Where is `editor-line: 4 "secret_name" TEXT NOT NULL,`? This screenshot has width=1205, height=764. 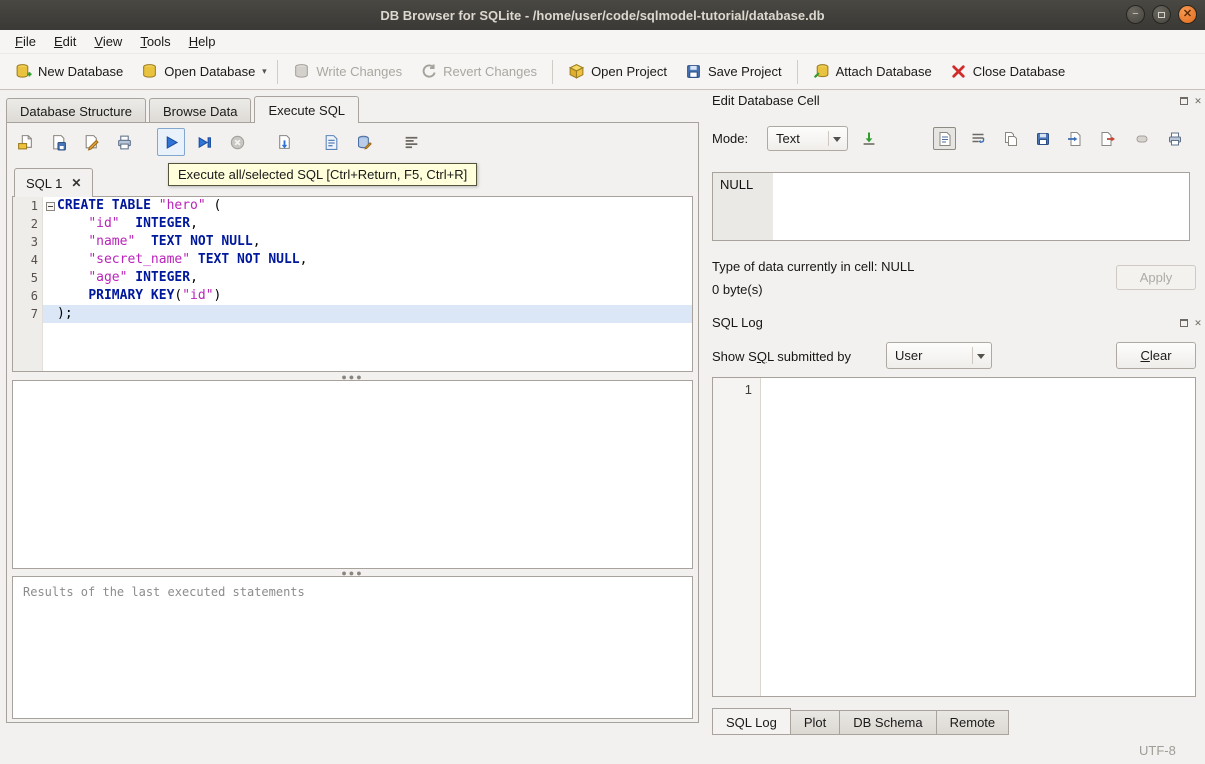 editor-line: 4 "secret_name" TEXT NOT NULL, is located at coordinates (352, 260).